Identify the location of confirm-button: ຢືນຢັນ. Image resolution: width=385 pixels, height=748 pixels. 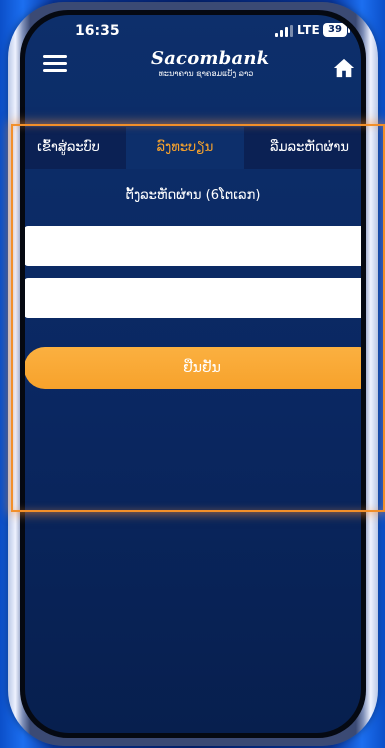
(193, 368).